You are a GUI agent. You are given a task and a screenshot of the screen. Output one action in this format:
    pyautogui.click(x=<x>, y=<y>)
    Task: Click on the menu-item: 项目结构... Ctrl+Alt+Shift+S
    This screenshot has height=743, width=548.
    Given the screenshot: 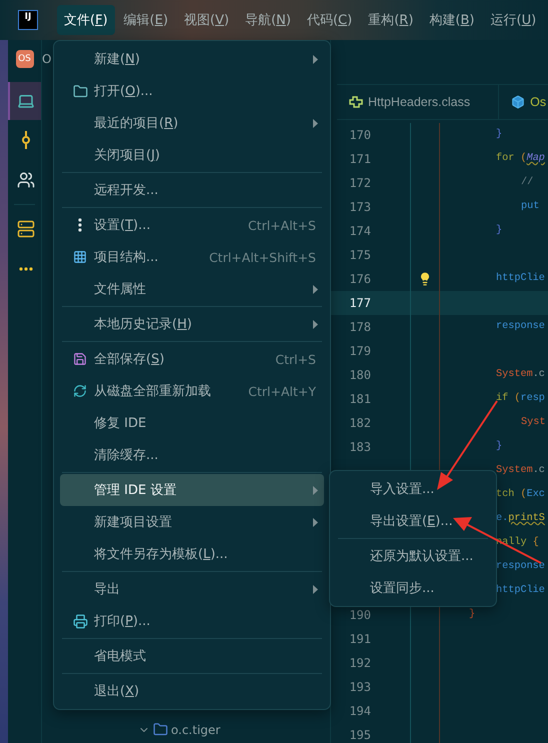 What is the action you would take?
    pyautogui.click(x=192, y=257)
    